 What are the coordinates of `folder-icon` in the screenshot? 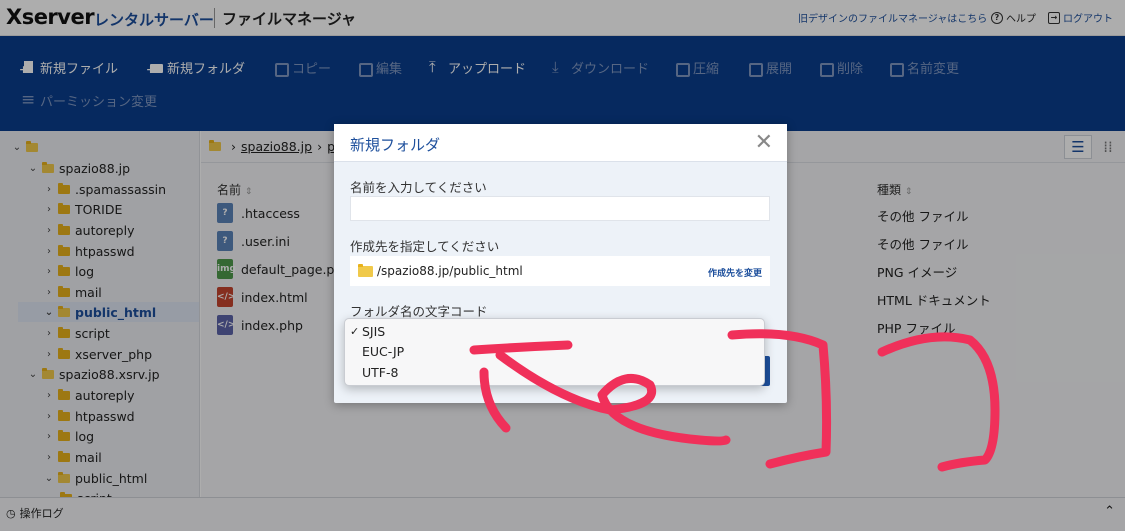 It's located at (365, 270).